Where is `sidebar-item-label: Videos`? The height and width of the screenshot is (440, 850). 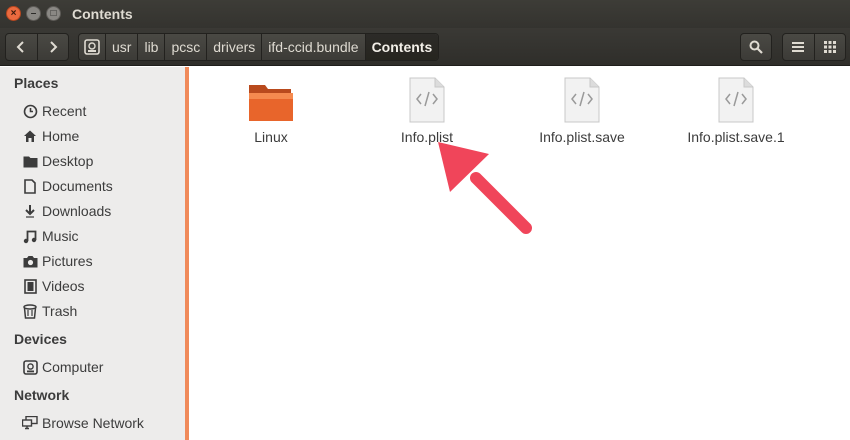
sidebar-item-label: Videos is located at coordinates (63, 286).